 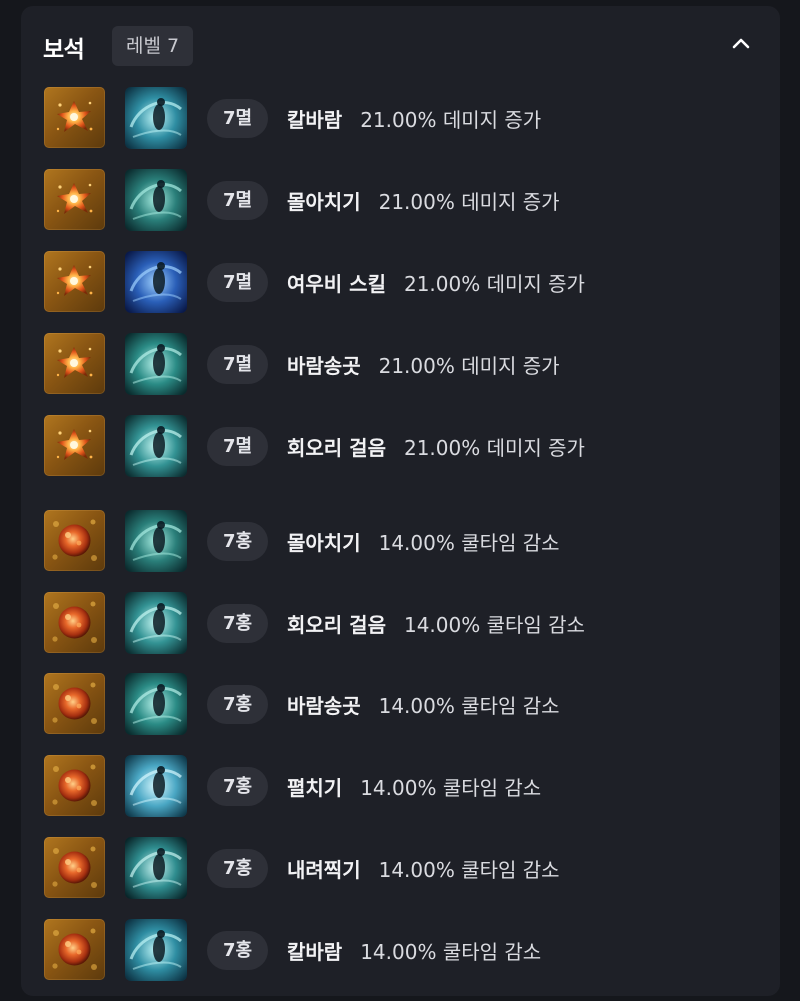 I want to click on gem-row: 7홍 칼바람 14.00% 쿨타임 감소, so click(x=400, y=950).